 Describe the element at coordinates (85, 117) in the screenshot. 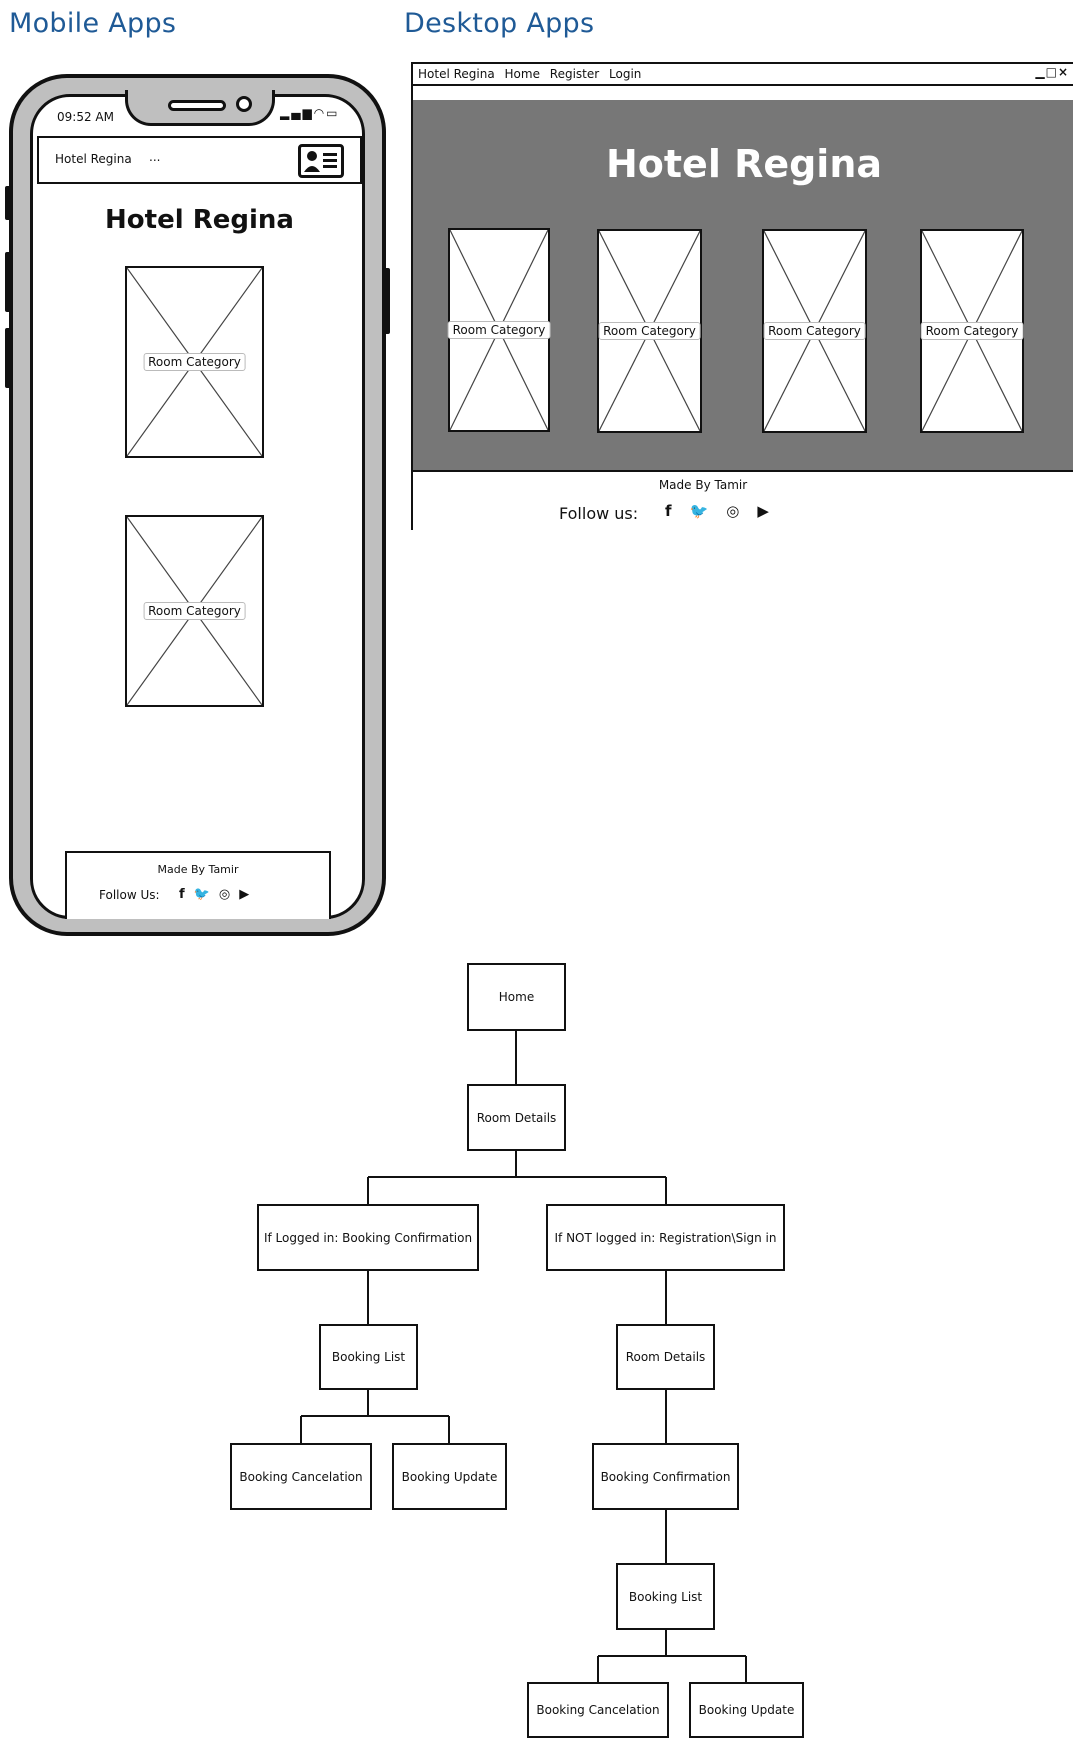

I see `status-time: 09:52 AM` at that location.